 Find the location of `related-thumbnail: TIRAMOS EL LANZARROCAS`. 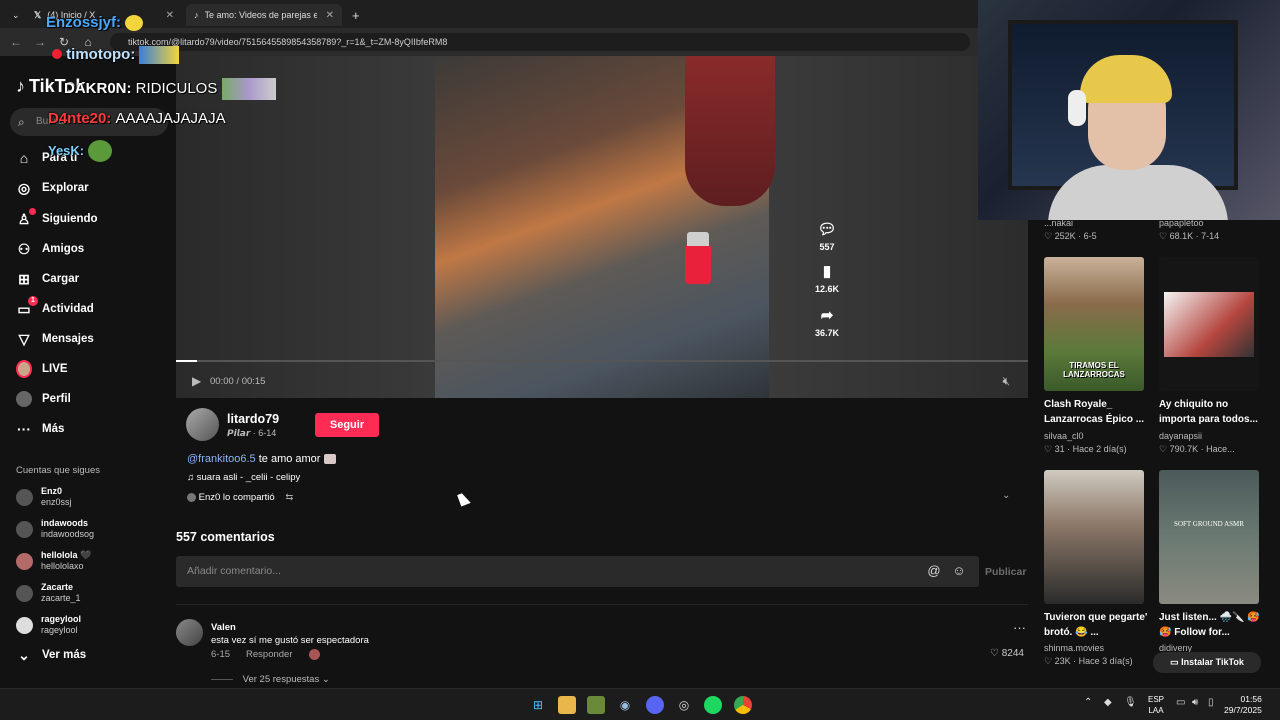

related-thumbnail: TIRAMOS EL LANZARROCAS is located at coordinates (1094, 324).